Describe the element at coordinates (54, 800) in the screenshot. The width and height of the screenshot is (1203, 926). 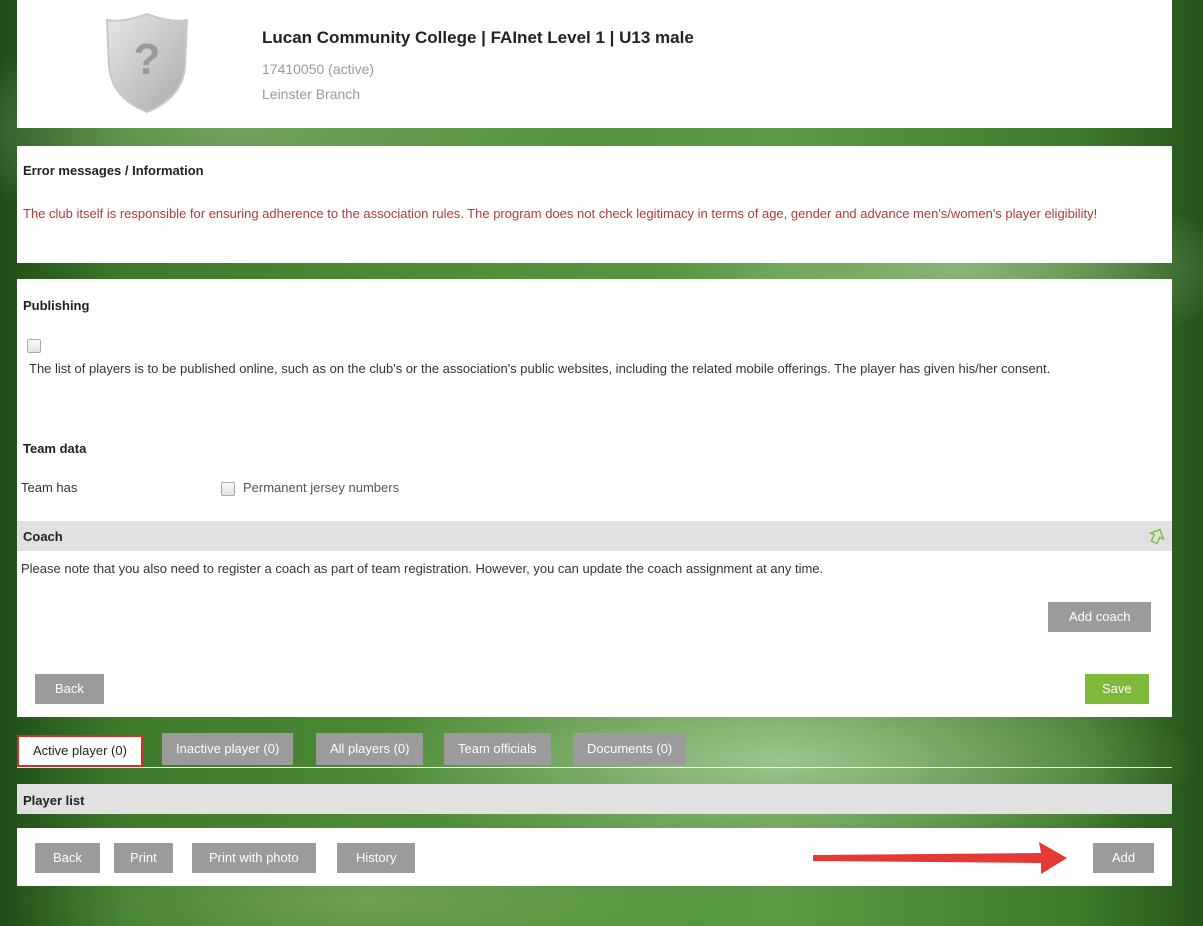
I see `player-list-heading: Player list` at that location.